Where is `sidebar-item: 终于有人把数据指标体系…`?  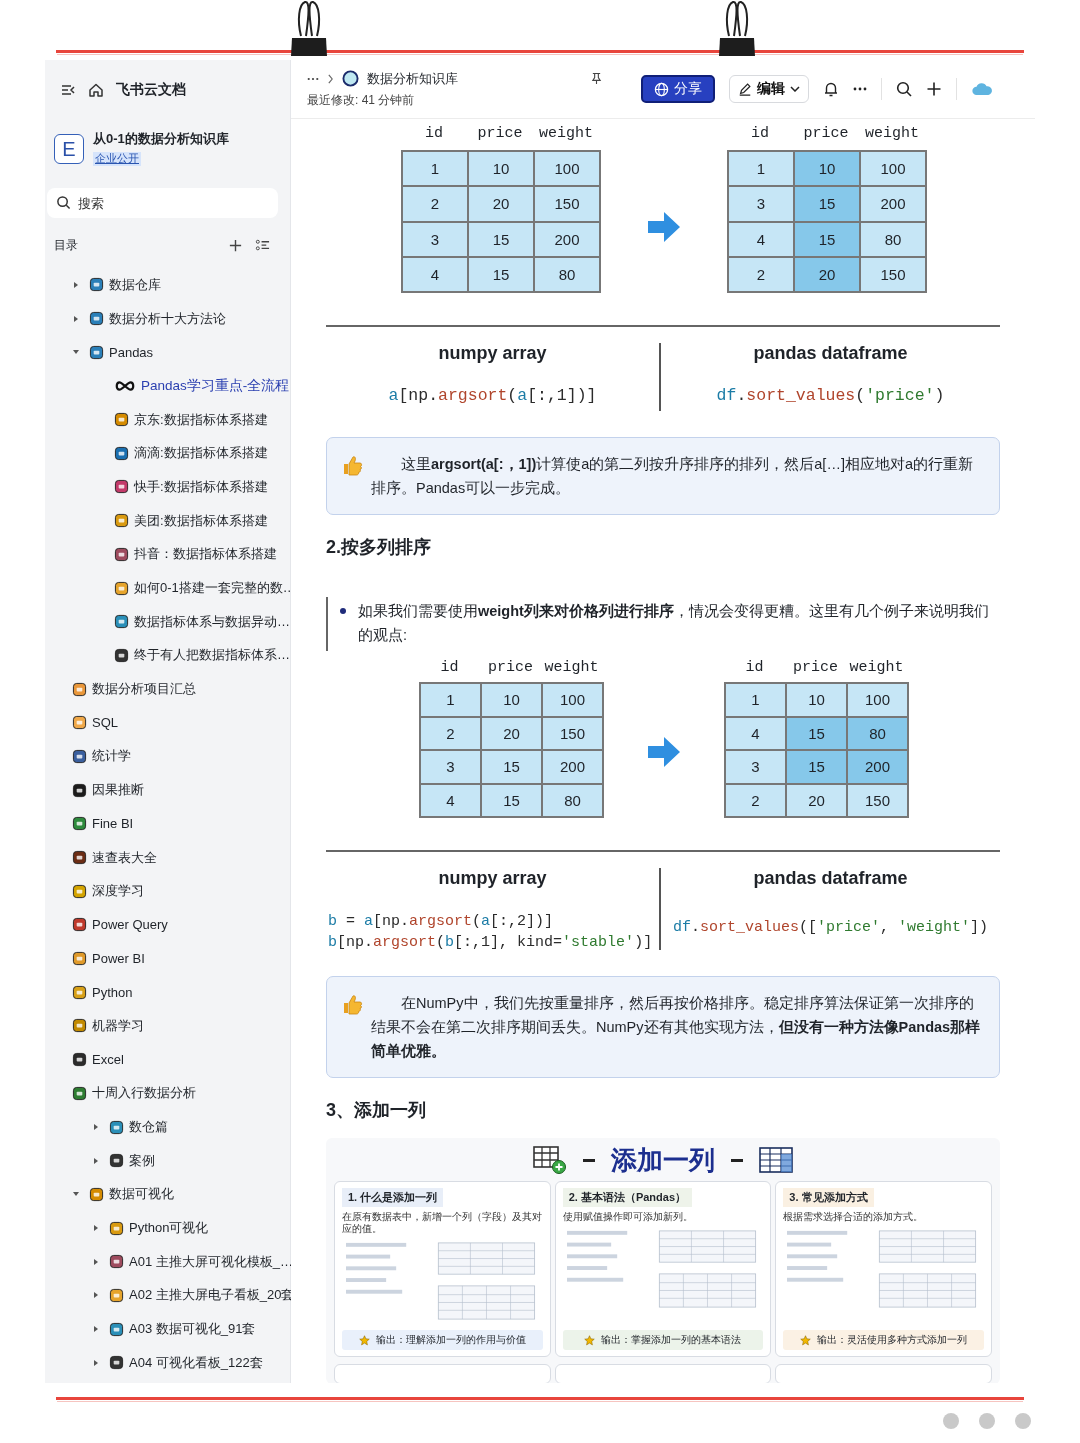 sidebar-item: 终于有人把数据指标体系… is located at coordinates (167, 655).